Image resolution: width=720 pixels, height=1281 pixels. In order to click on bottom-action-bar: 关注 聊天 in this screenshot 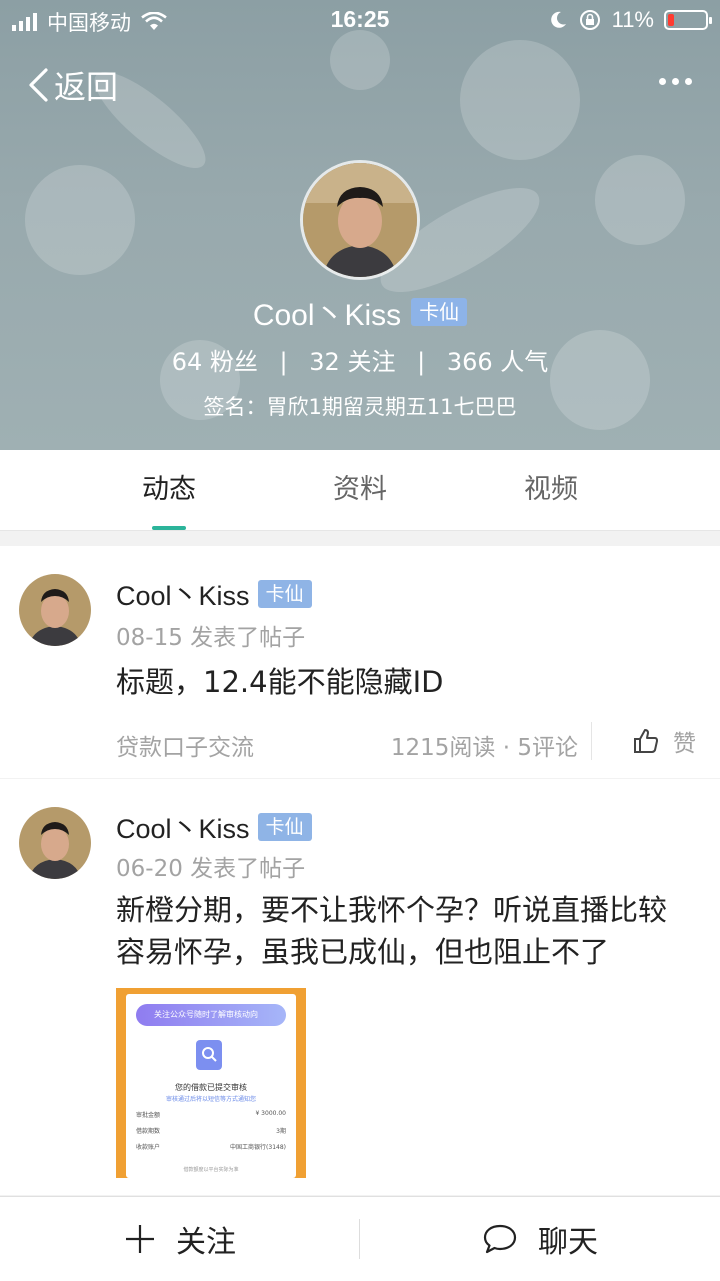, I will do `click(360, 1238)`.